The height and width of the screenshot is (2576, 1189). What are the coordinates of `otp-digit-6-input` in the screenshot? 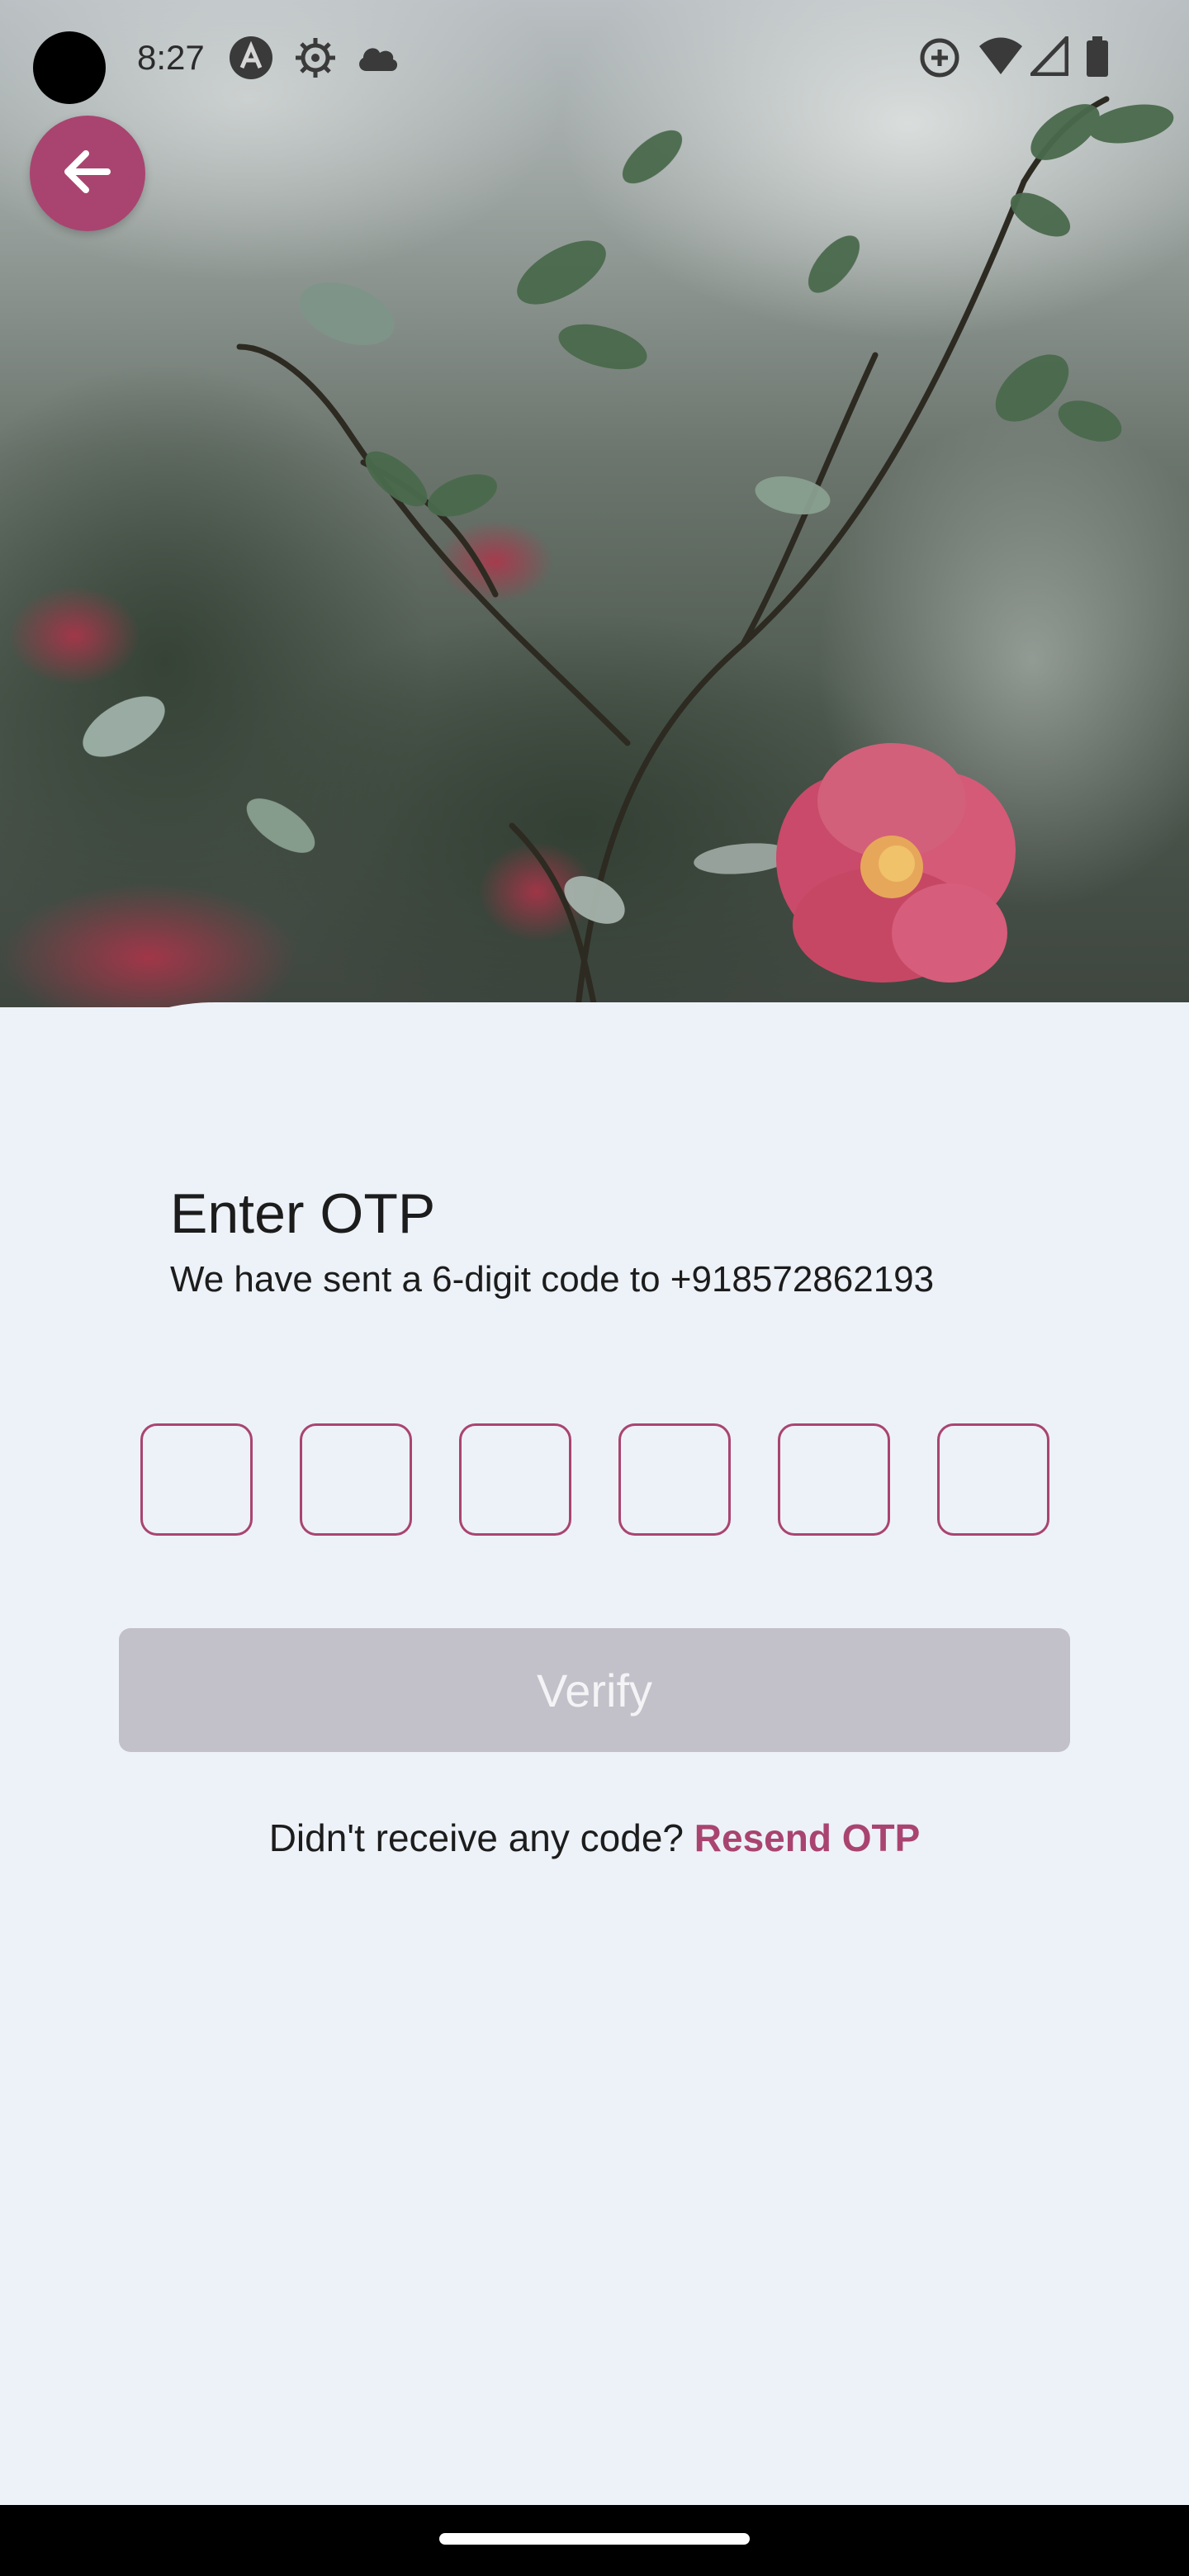 It's located at (993, 1479).